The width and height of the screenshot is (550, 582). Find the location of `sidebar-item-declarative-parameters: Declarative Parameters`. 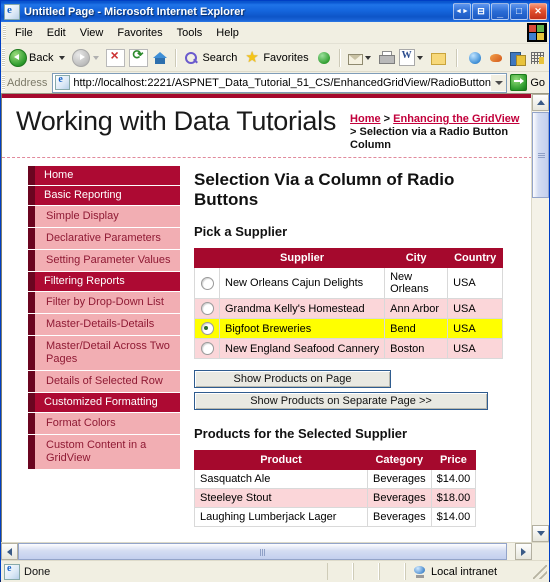

sidebar-item-declarative-parameters: Declarative Parameters is located at coordinates (104, 238).